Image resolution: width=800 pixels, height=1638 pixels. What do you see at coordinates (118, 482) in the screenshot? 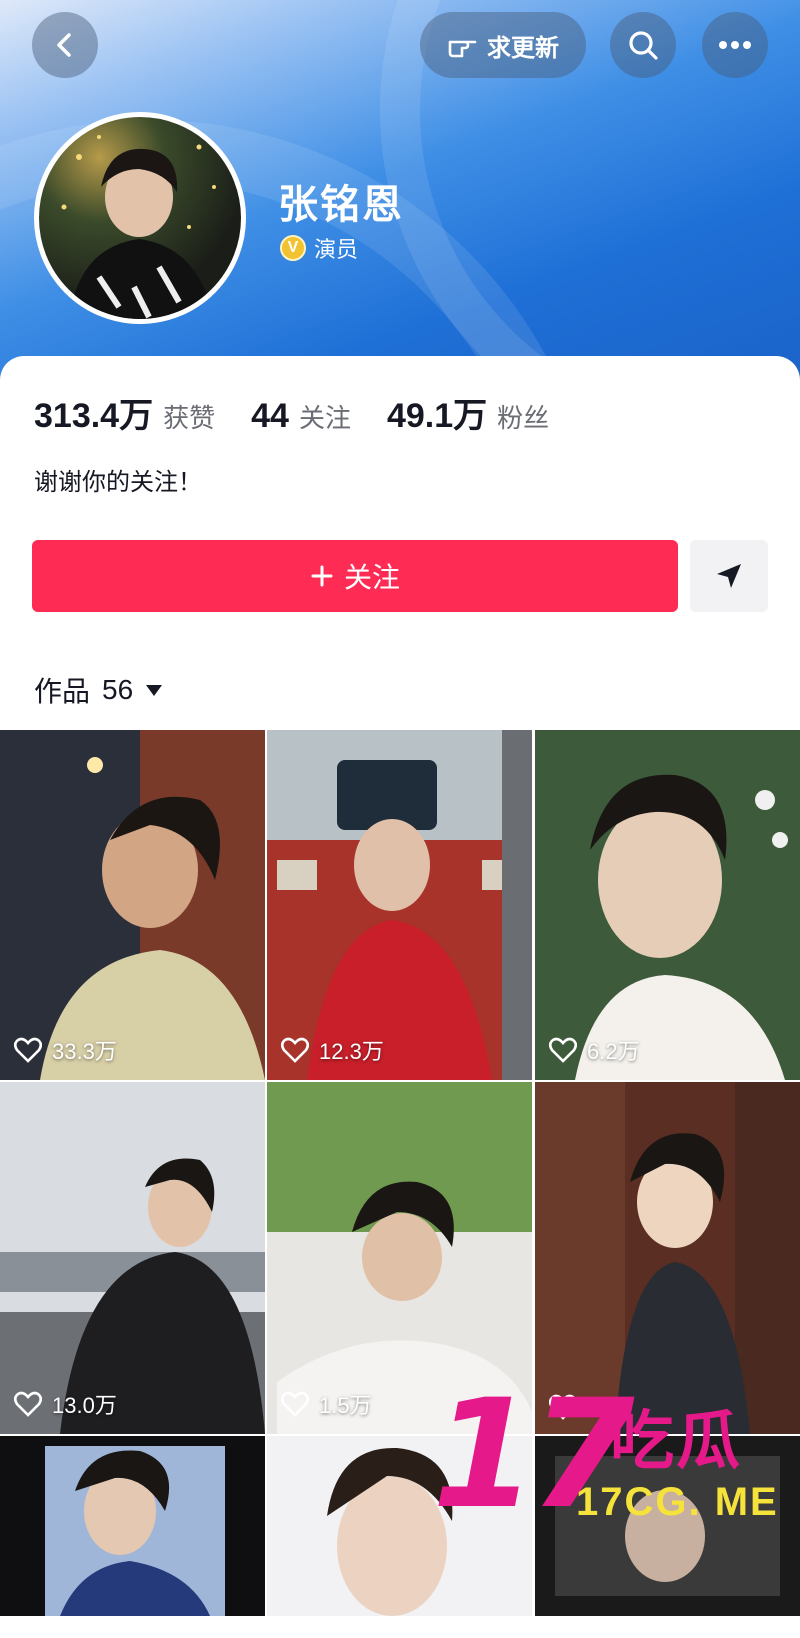
I see `bio-text: 谢谢你的关注！` at bounding box center [118, 482].